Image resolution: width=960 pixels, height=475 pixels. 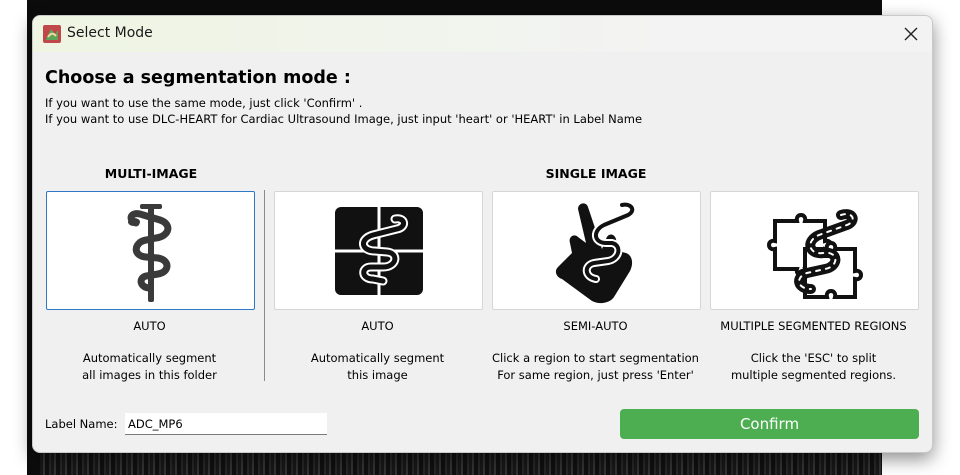 I want to click on mode-card-multi-auto, so click(x=150, y=250).